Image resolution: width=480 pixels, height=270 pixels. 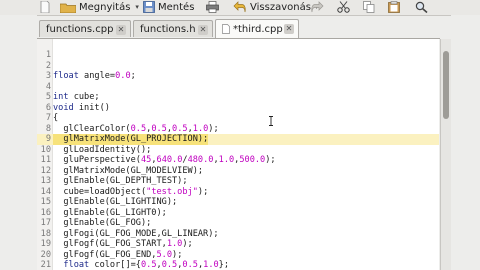 I want to click on code-text: glFogf(GL_FOG_END,5.0);, so click(x=118, y=254).